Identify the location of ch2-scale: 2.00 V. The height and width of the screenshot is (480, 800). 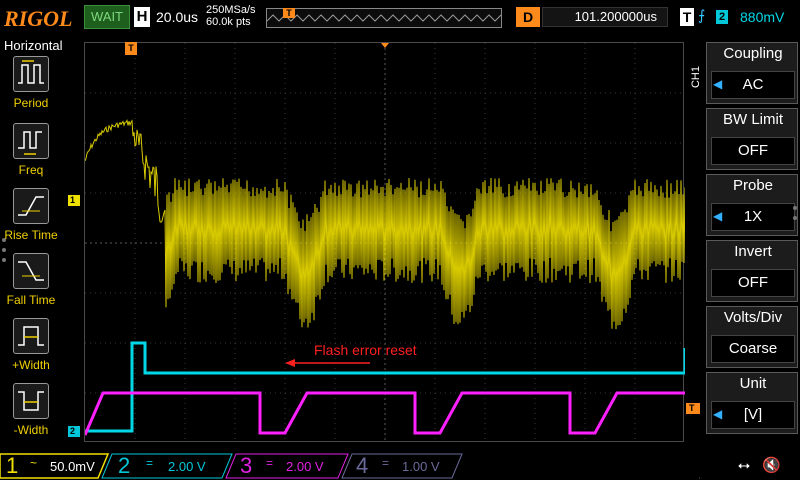
(187, 466).